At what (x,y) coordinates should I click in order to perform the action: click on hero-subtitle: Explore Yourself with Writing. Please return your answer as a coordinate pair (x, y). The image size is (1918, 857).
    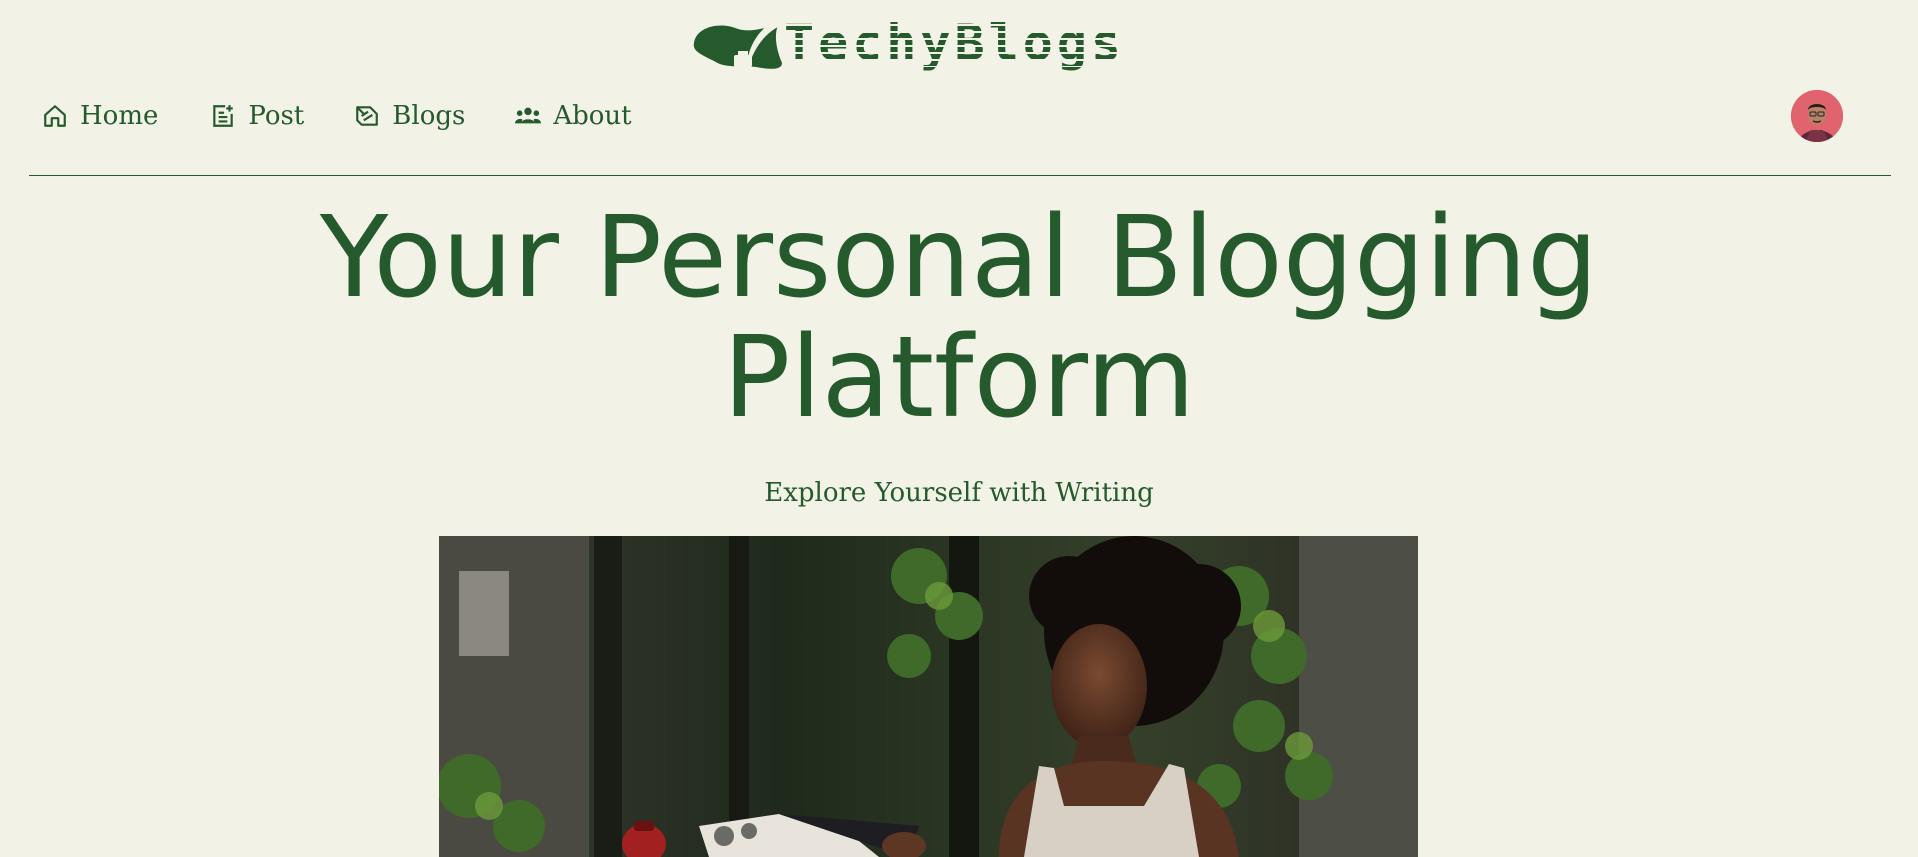
    Looking at the image, I should click on (959, 493).